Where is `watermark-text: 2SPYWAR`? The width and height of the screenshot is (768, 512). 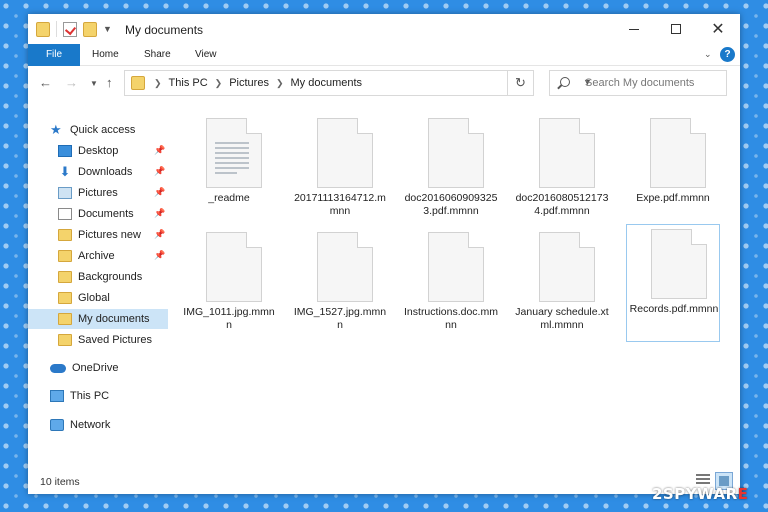
watermark-text: 2SPYWAR is located at coordinates (695, 494).